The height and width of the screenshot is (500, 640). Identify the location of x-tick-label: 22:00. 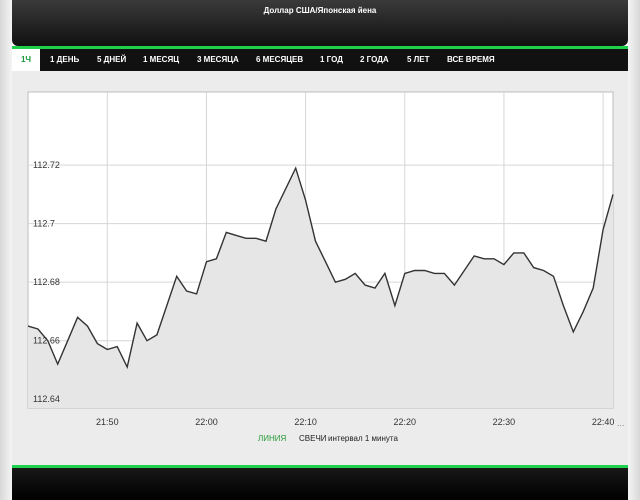
(206, 422).